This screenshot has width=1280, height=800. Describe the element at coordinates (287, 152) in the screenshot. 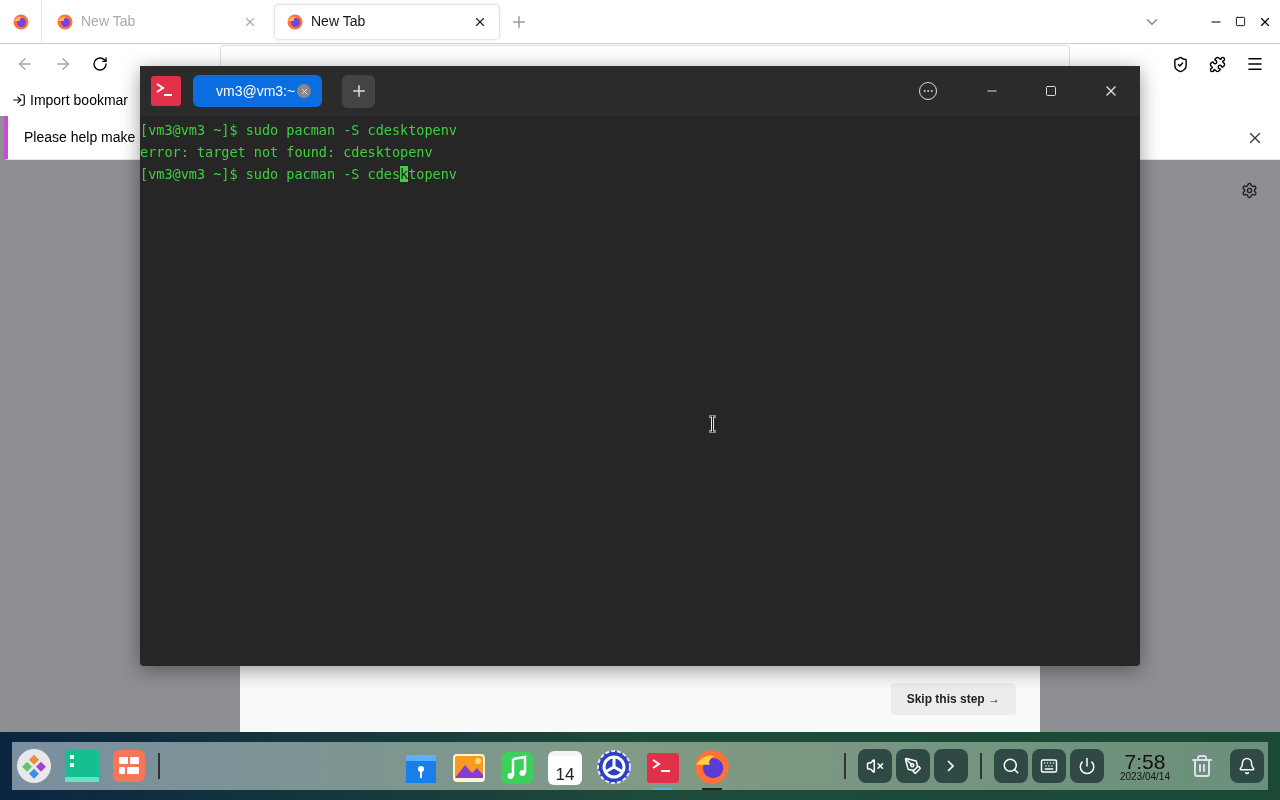

I see `terminal-line: error: target not found: cdesktopenv` at that location.